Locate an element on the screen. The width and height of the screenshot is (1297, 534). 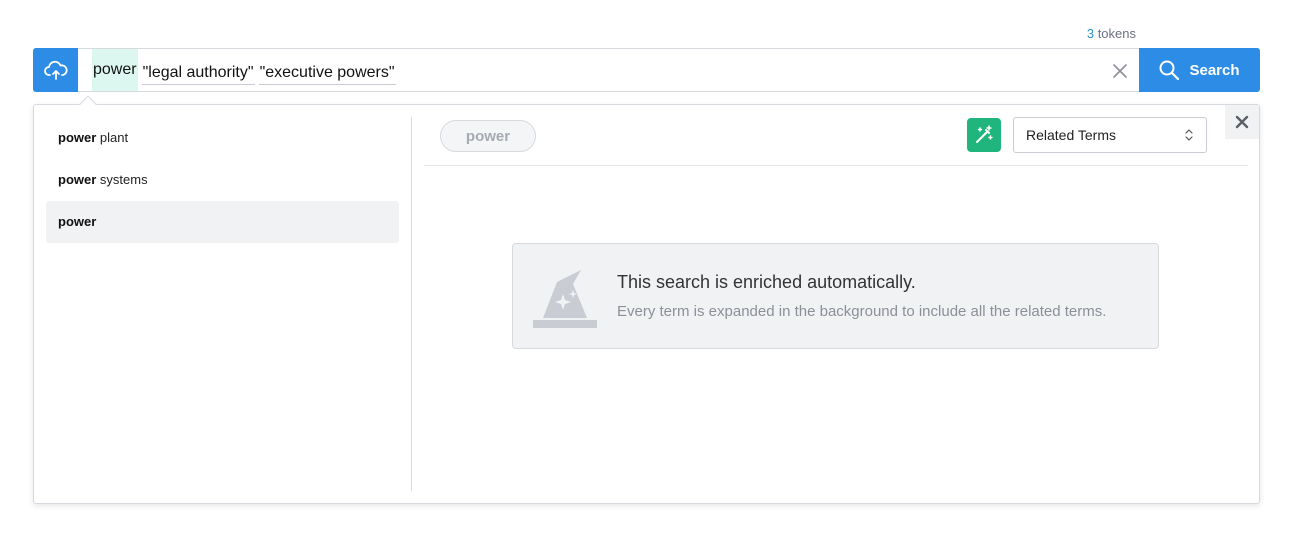
query-token-active: power is located at coordinates (115, 70).